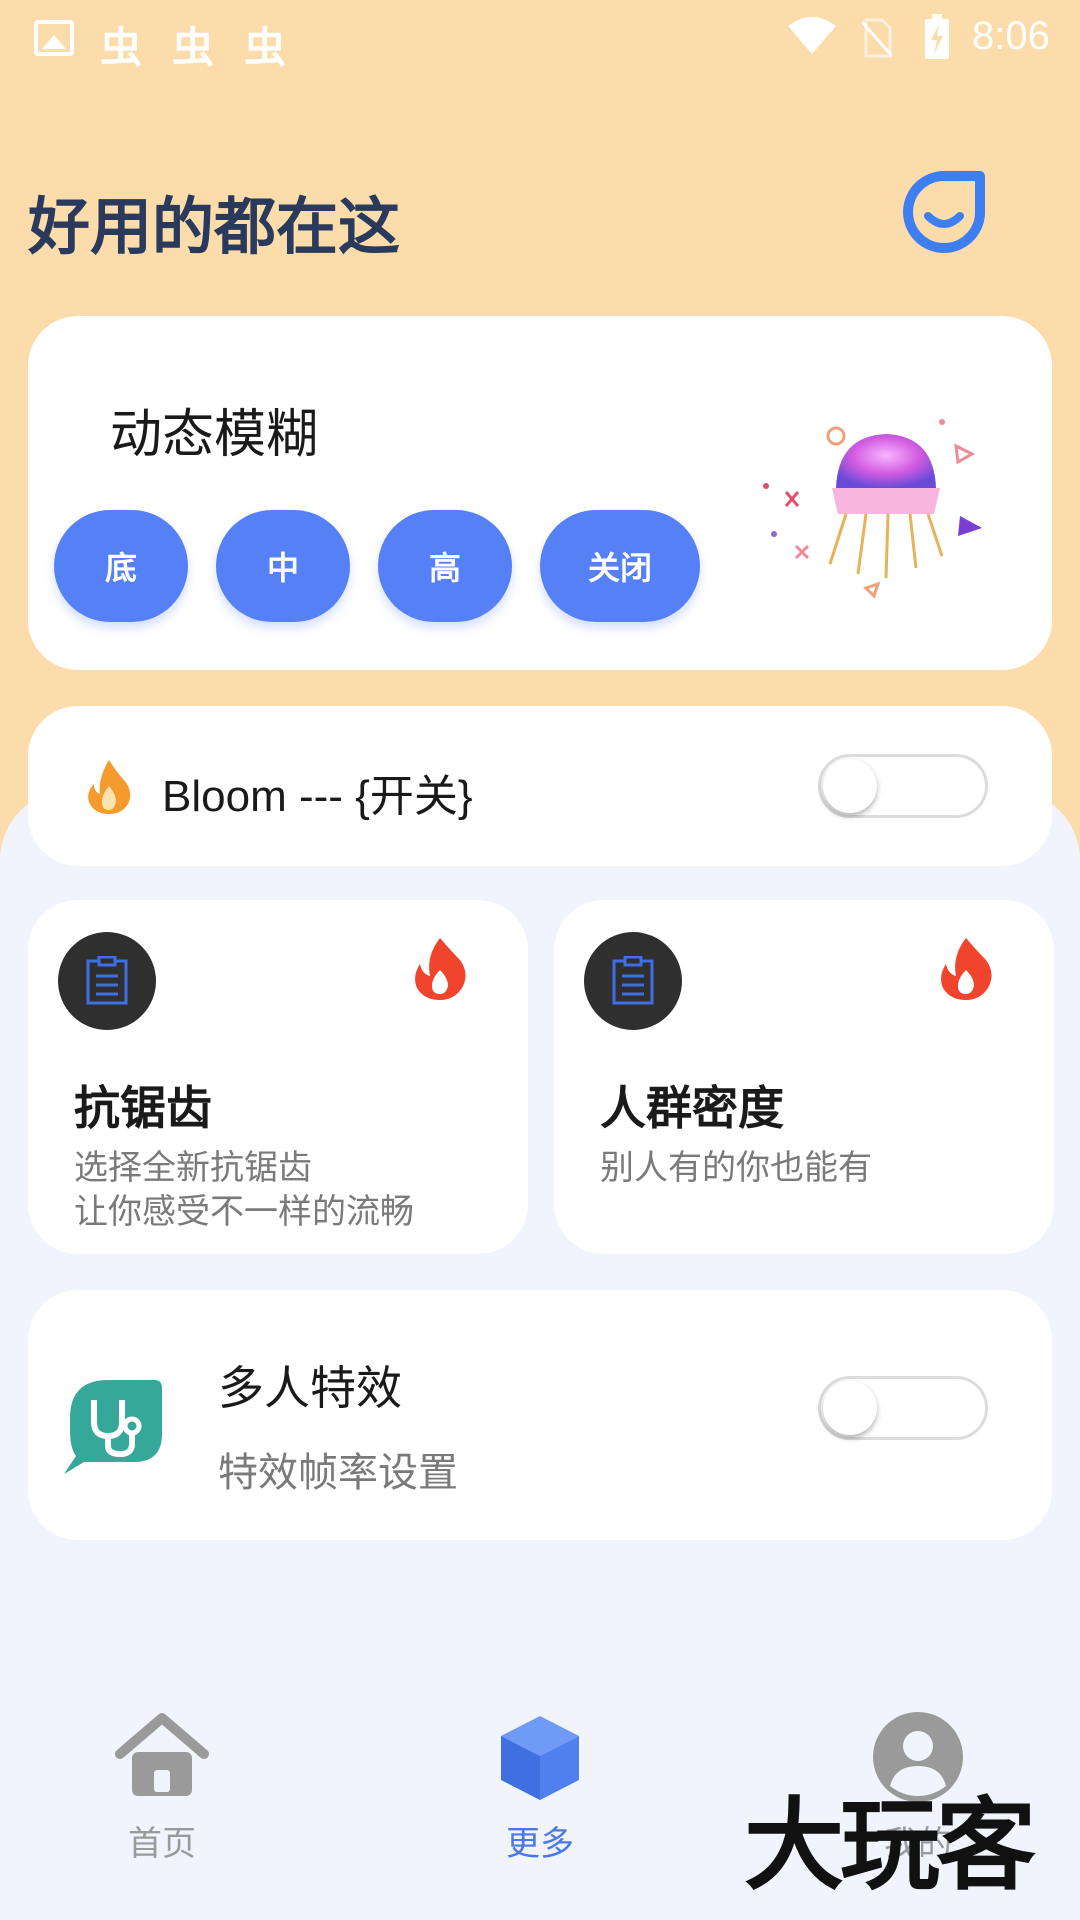 Image resolution: width=1080 pixels, height=1920 pixels. I want to click on crowd-density-desc-line1: 别人有的你也能有, so click(736, 1168).